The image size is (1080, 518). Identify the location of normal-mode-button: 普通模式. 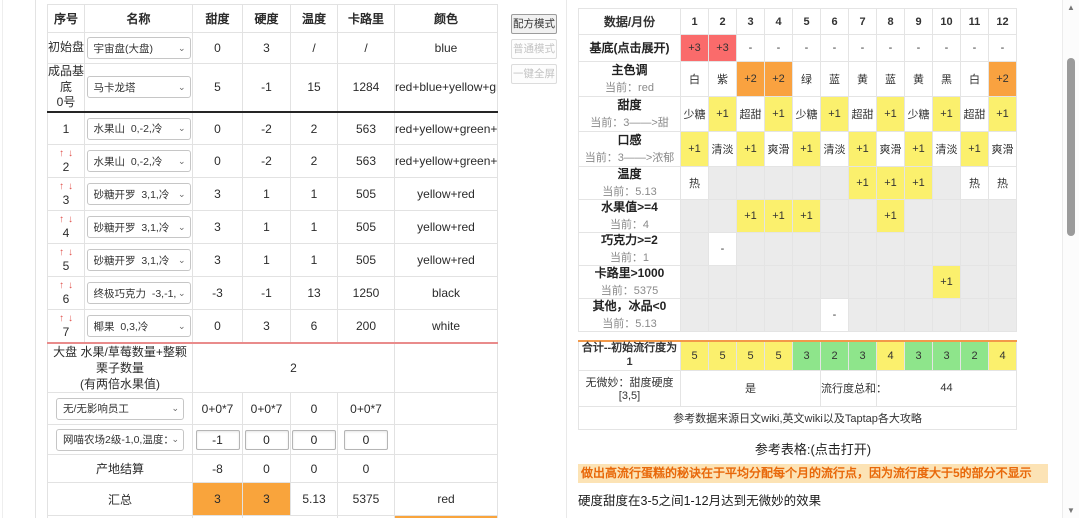
(534, 49).